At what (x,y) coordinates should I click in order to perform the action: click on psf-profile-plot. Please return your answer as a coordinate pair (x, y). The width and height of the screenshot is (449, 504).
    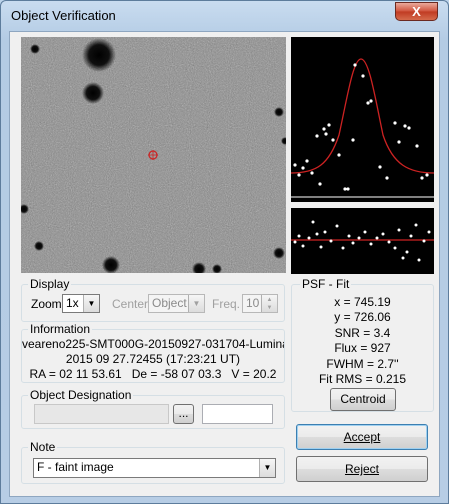
    Looking at the image, I should click on (362, 119).